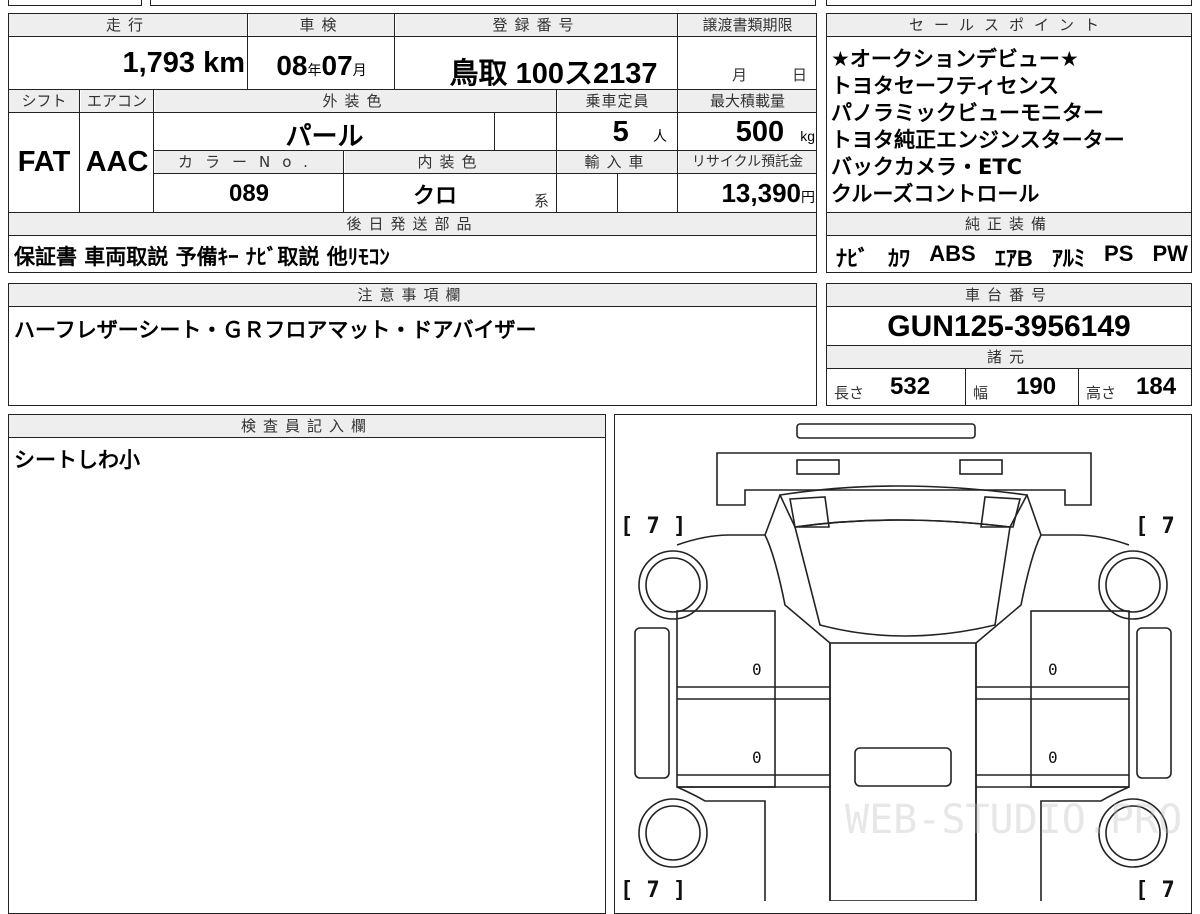 Image resolution: width=1200 pixels, height=914 pixels. Describe the element at coordinates (740, 75) in the screenshot. I see `transfer-month-unit: 月` at that location.